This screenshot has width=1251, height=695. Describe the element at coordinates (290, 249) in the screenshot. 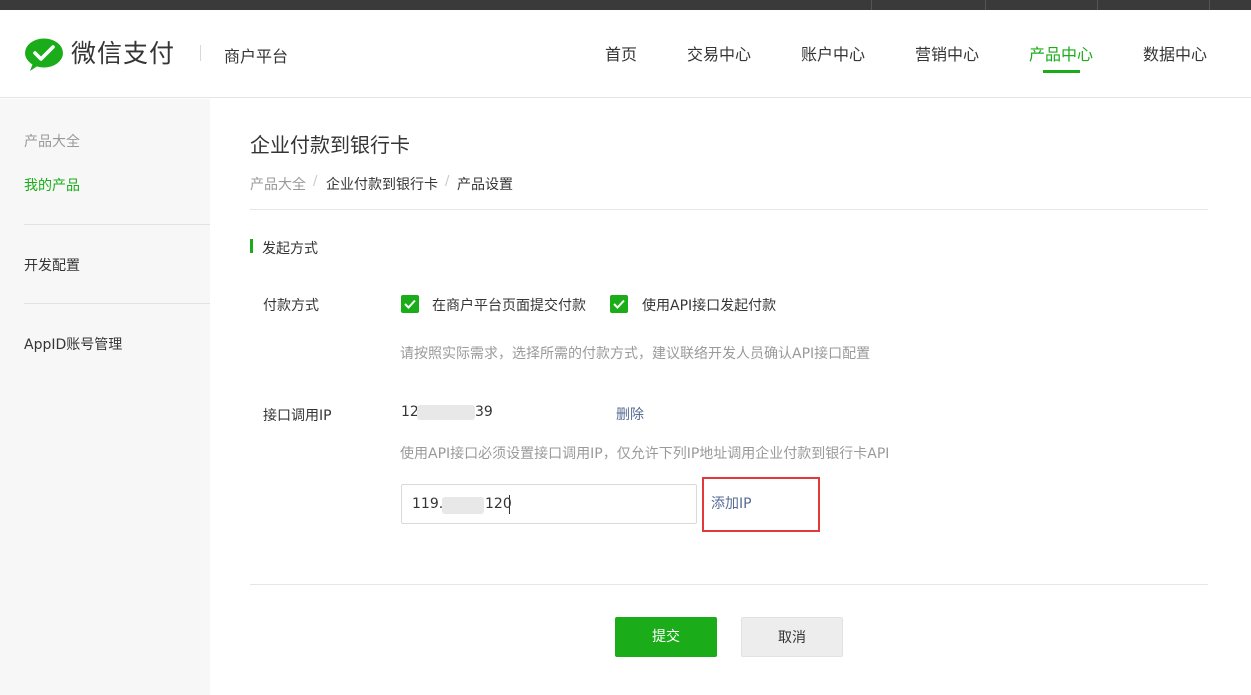

I see `section-title: 发起方式` at that location.